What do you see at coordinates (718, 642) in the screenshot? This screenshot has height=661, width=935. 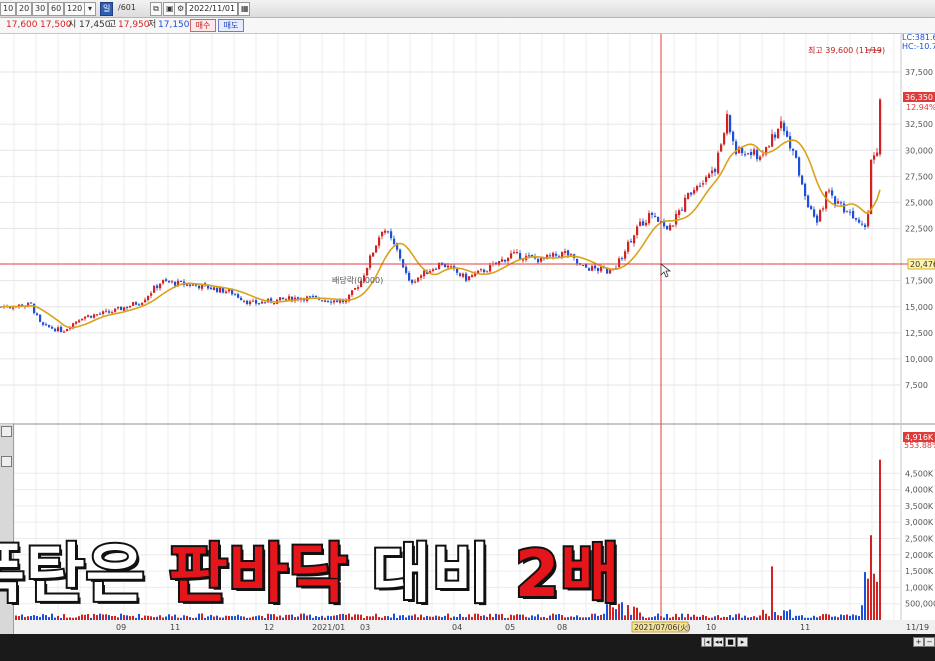 I see `nav-prev-icon: ◂◂` at bounding box center [718, 642].